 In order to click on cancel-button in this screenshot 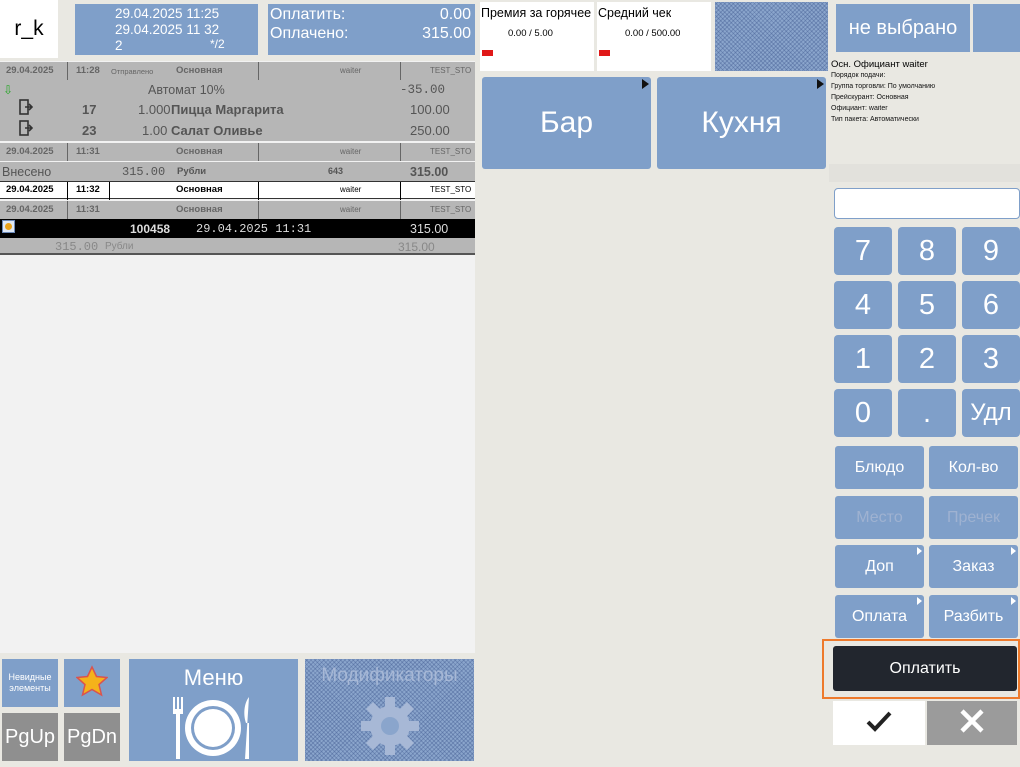, I will do `click(972, 723)`.